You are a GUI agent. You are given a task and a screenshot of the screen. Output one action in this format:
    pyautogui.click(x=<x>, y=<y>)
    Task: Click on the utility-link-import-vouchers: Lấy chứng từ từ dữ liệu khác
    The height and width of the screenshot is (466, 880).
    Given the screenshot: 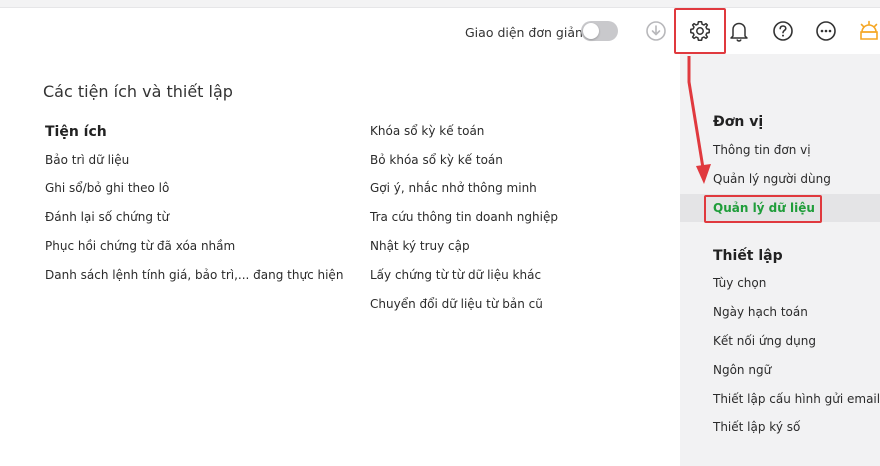 What is the action you would take?
    pyautogui.click(x=455, y=275)
    